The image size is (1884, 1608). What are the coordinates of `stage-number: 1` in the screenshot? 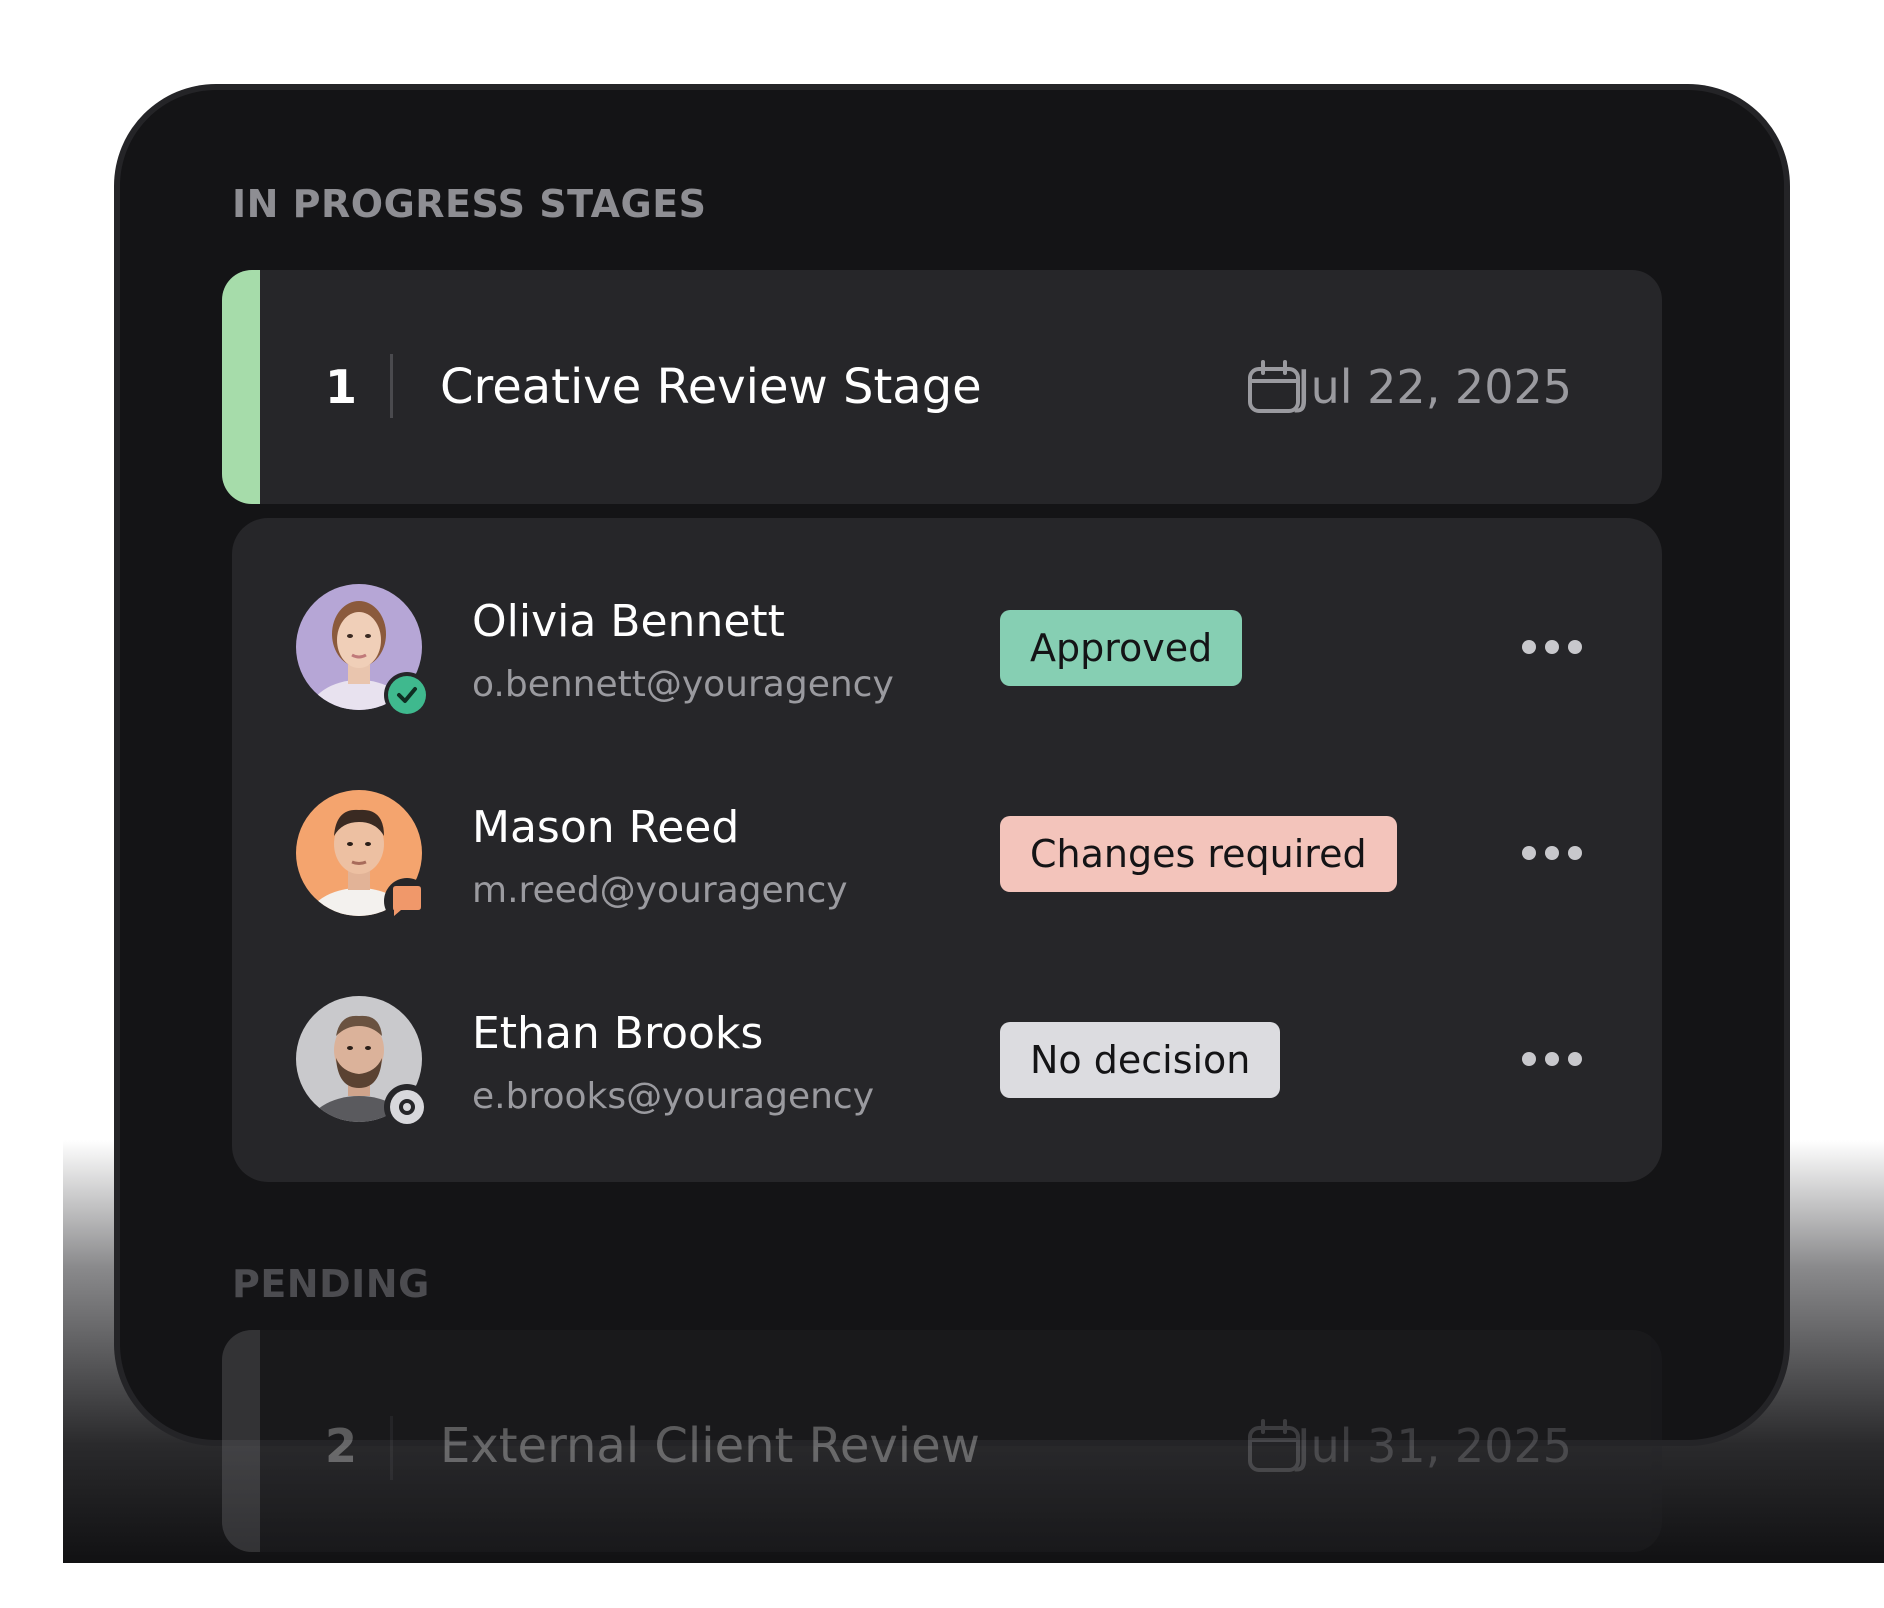 It's located at (341, 387).